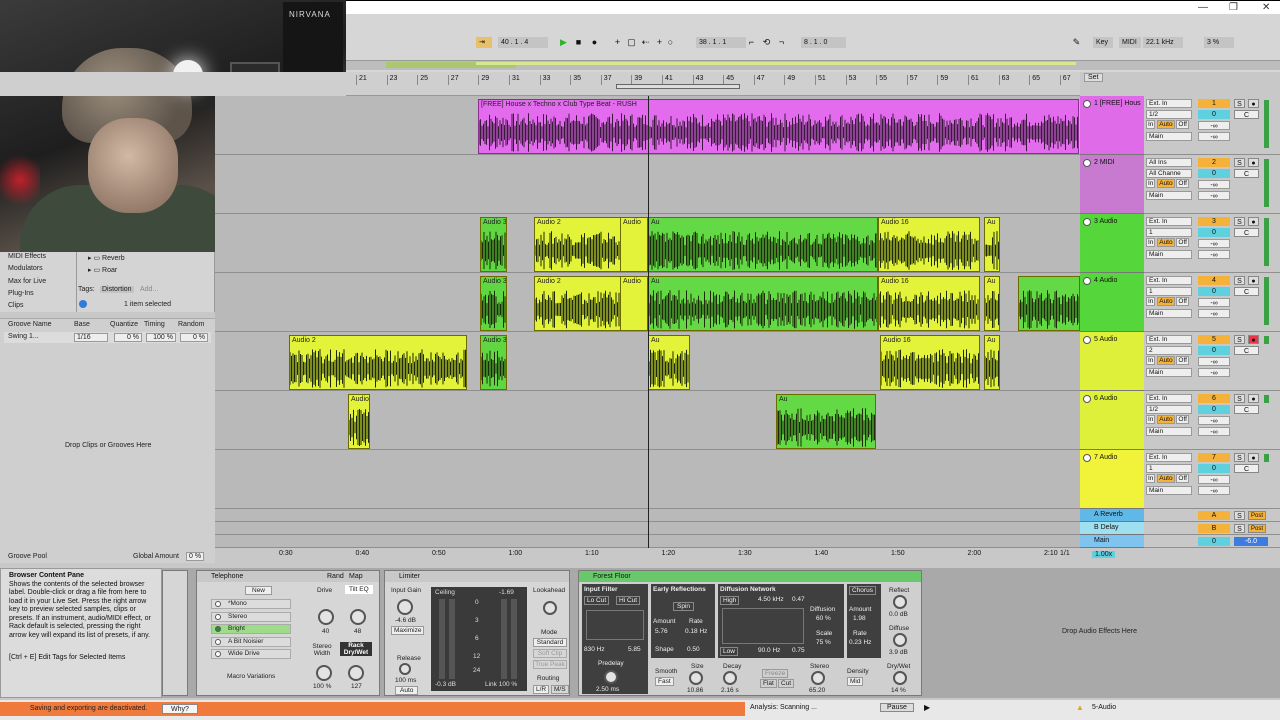 The height and width of the screenshot is (720, 1280). What do you see at coordinates (900, 640) in the screenshot?
I see `diffuse-knob` at bounding box center [900, 640].